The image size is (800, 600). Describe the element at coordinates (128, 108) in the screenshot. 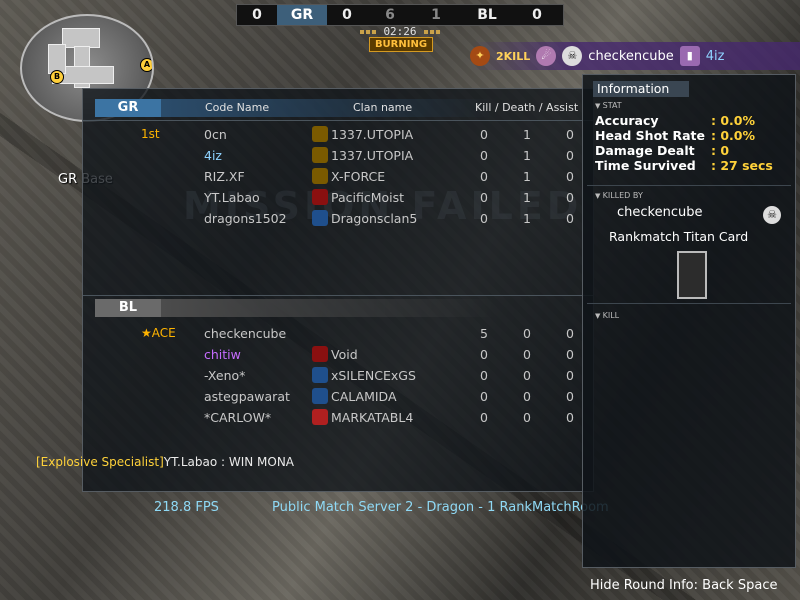

I see `team-gr-tab: GR` at that location.